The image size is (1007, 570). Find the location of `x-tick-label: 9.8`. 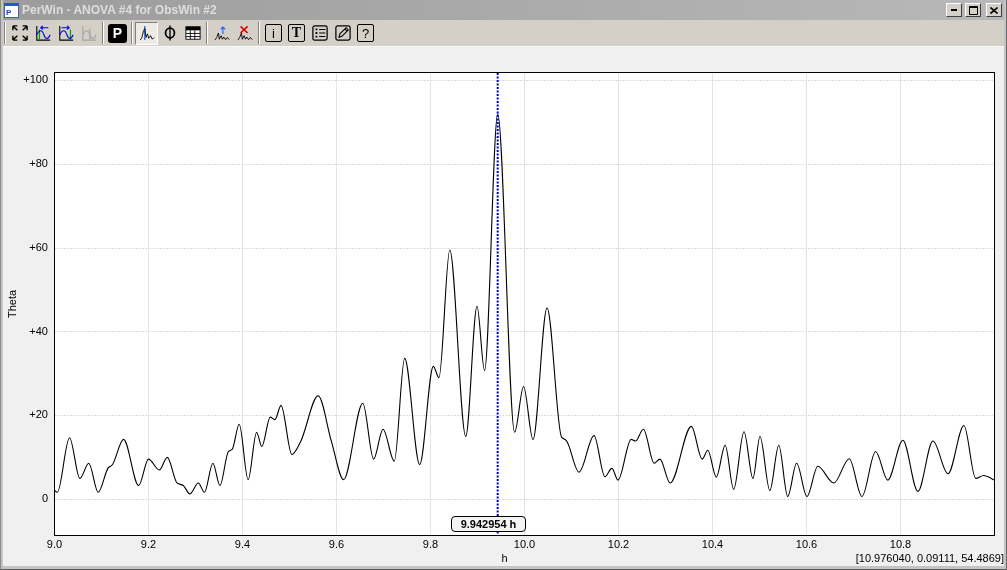

x-tick-label: 9.8 is located at coordinates (430, 544).